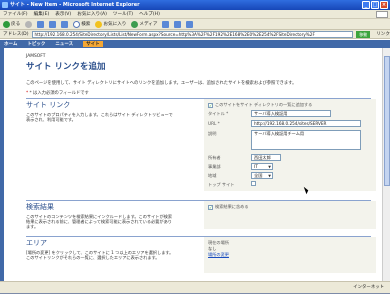  What do you see at coordinates (149, 14) in the screenshot?
I see `menu-help: ヘルプ(H)` at bounding box center [149, 14].